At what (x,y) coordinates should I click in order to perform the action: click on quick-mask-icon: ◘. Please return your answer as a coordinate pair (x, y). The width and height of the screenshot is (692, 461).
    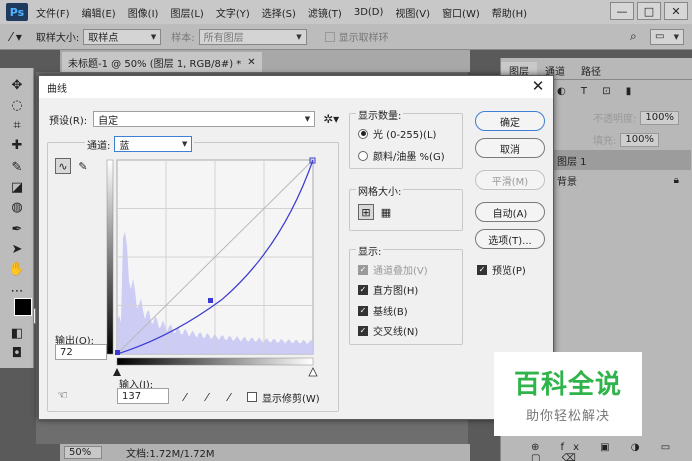
    Looking at the image, I should click on (17, 353).